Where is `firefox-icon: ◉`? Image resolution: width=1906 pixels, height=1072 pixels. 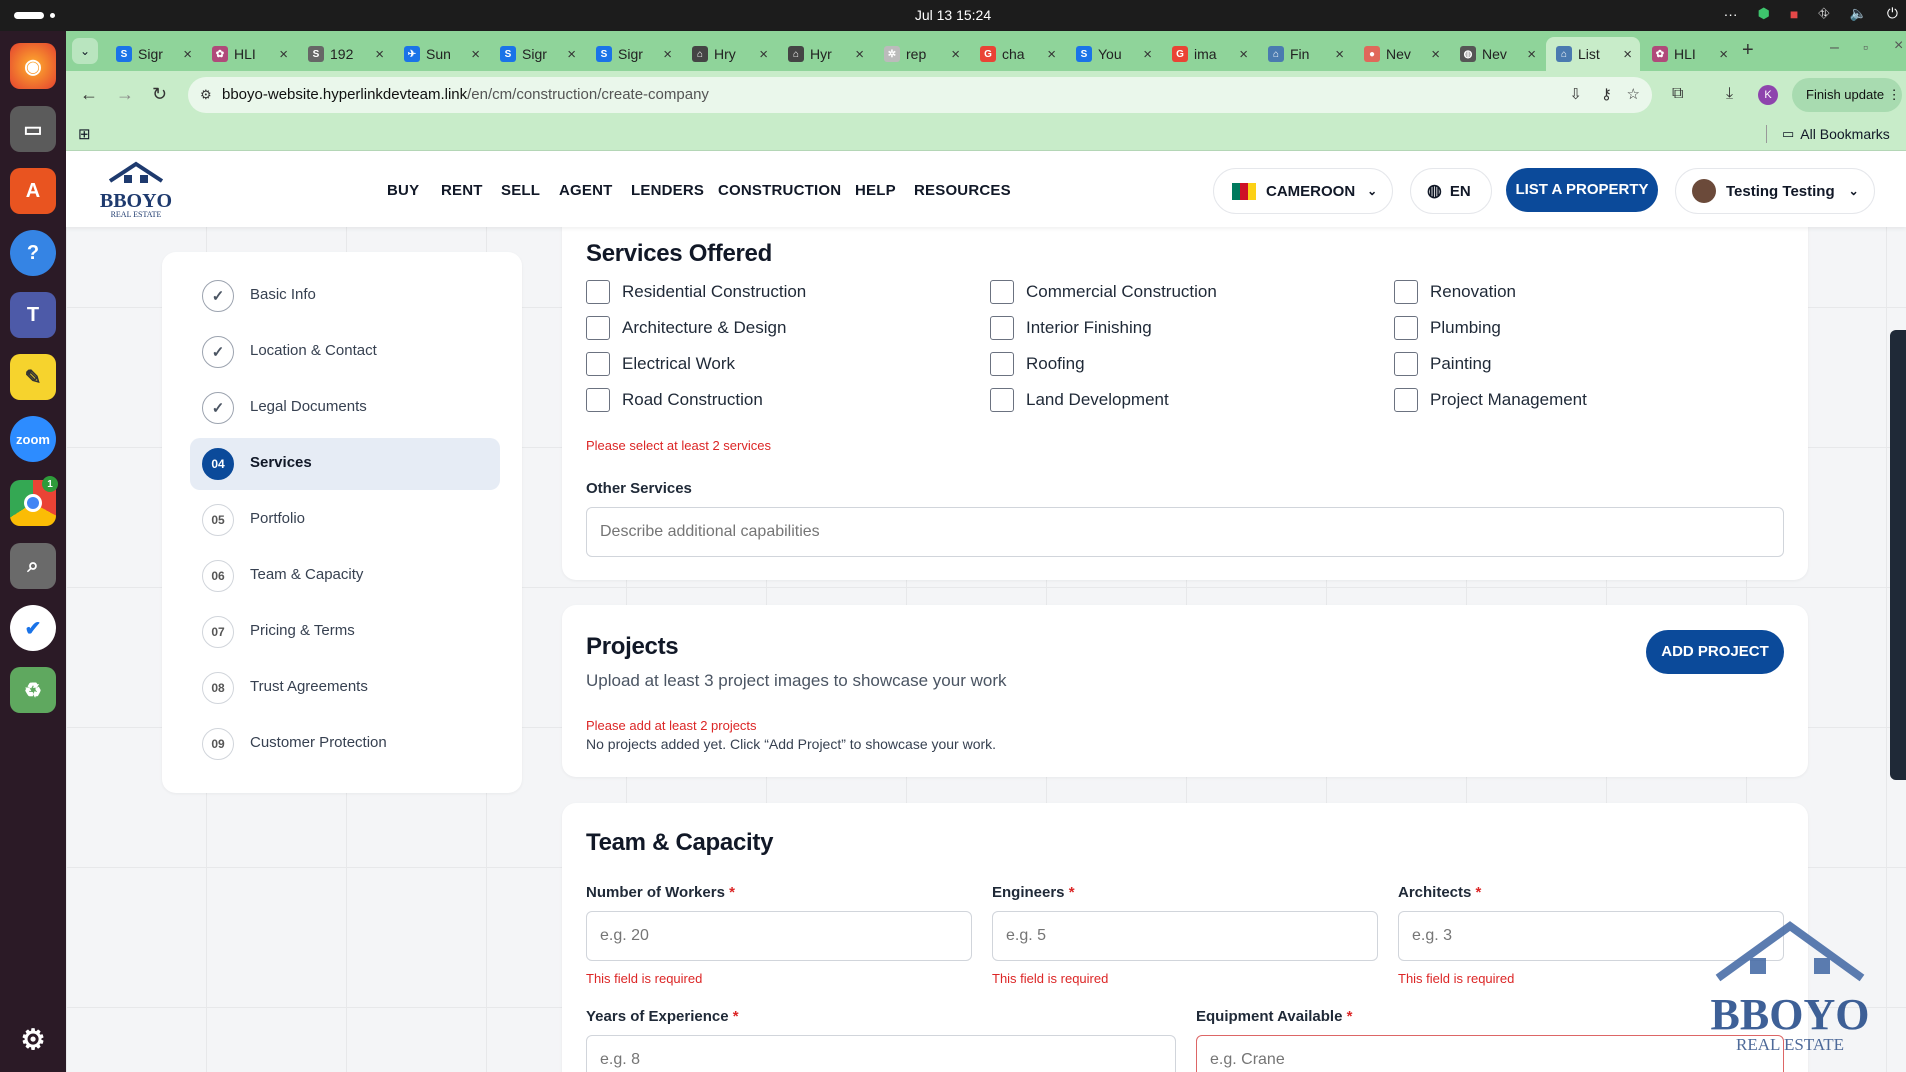
firefox-icon: ◉ is located at coordinates (33, 66).